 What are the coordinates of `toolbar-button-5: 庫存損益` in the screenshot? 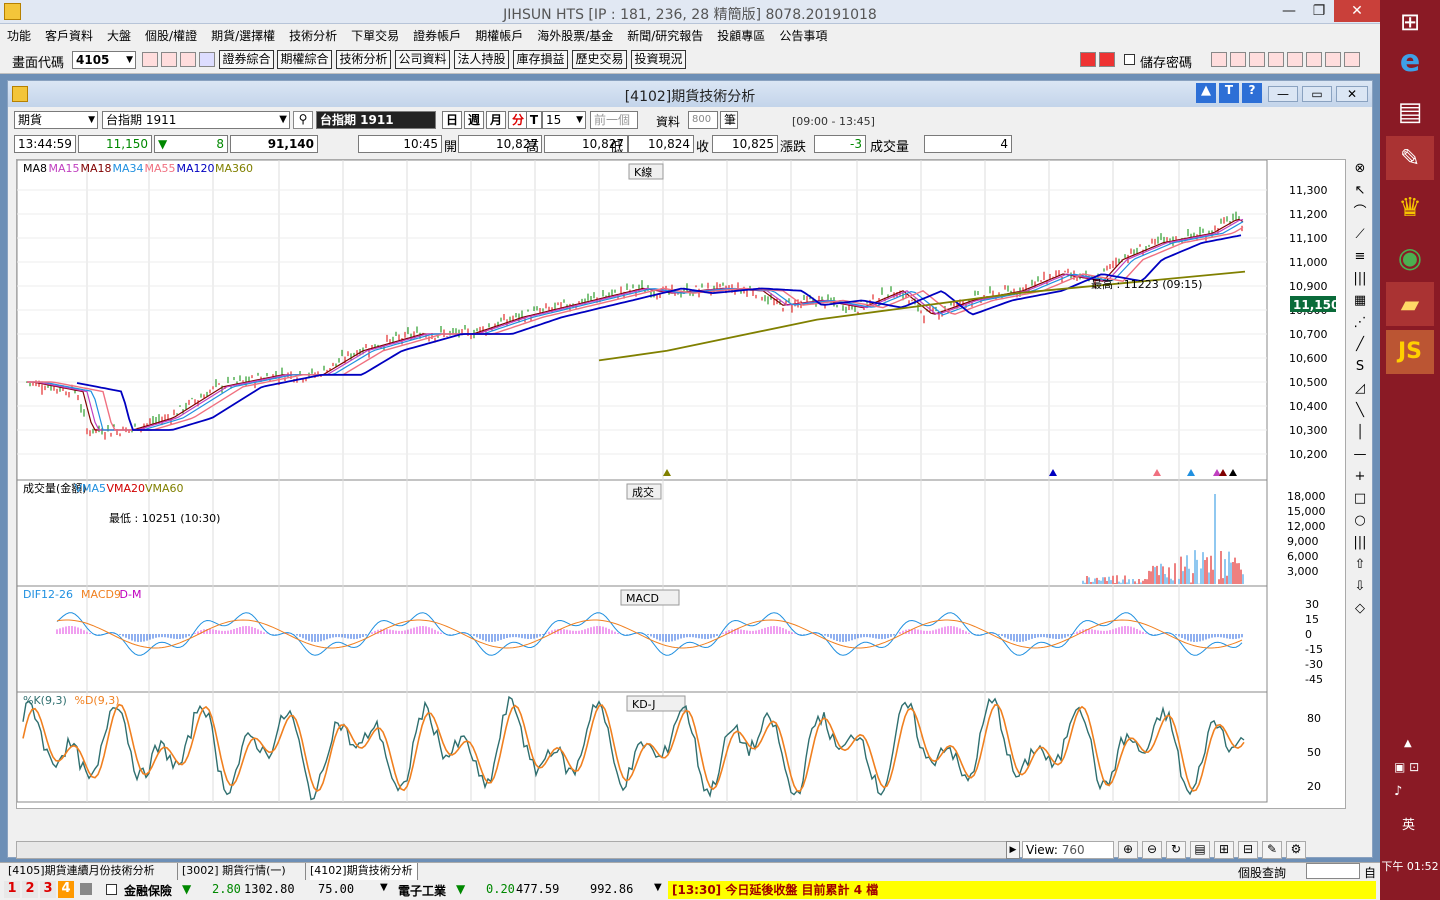 It's located at (540, 59).